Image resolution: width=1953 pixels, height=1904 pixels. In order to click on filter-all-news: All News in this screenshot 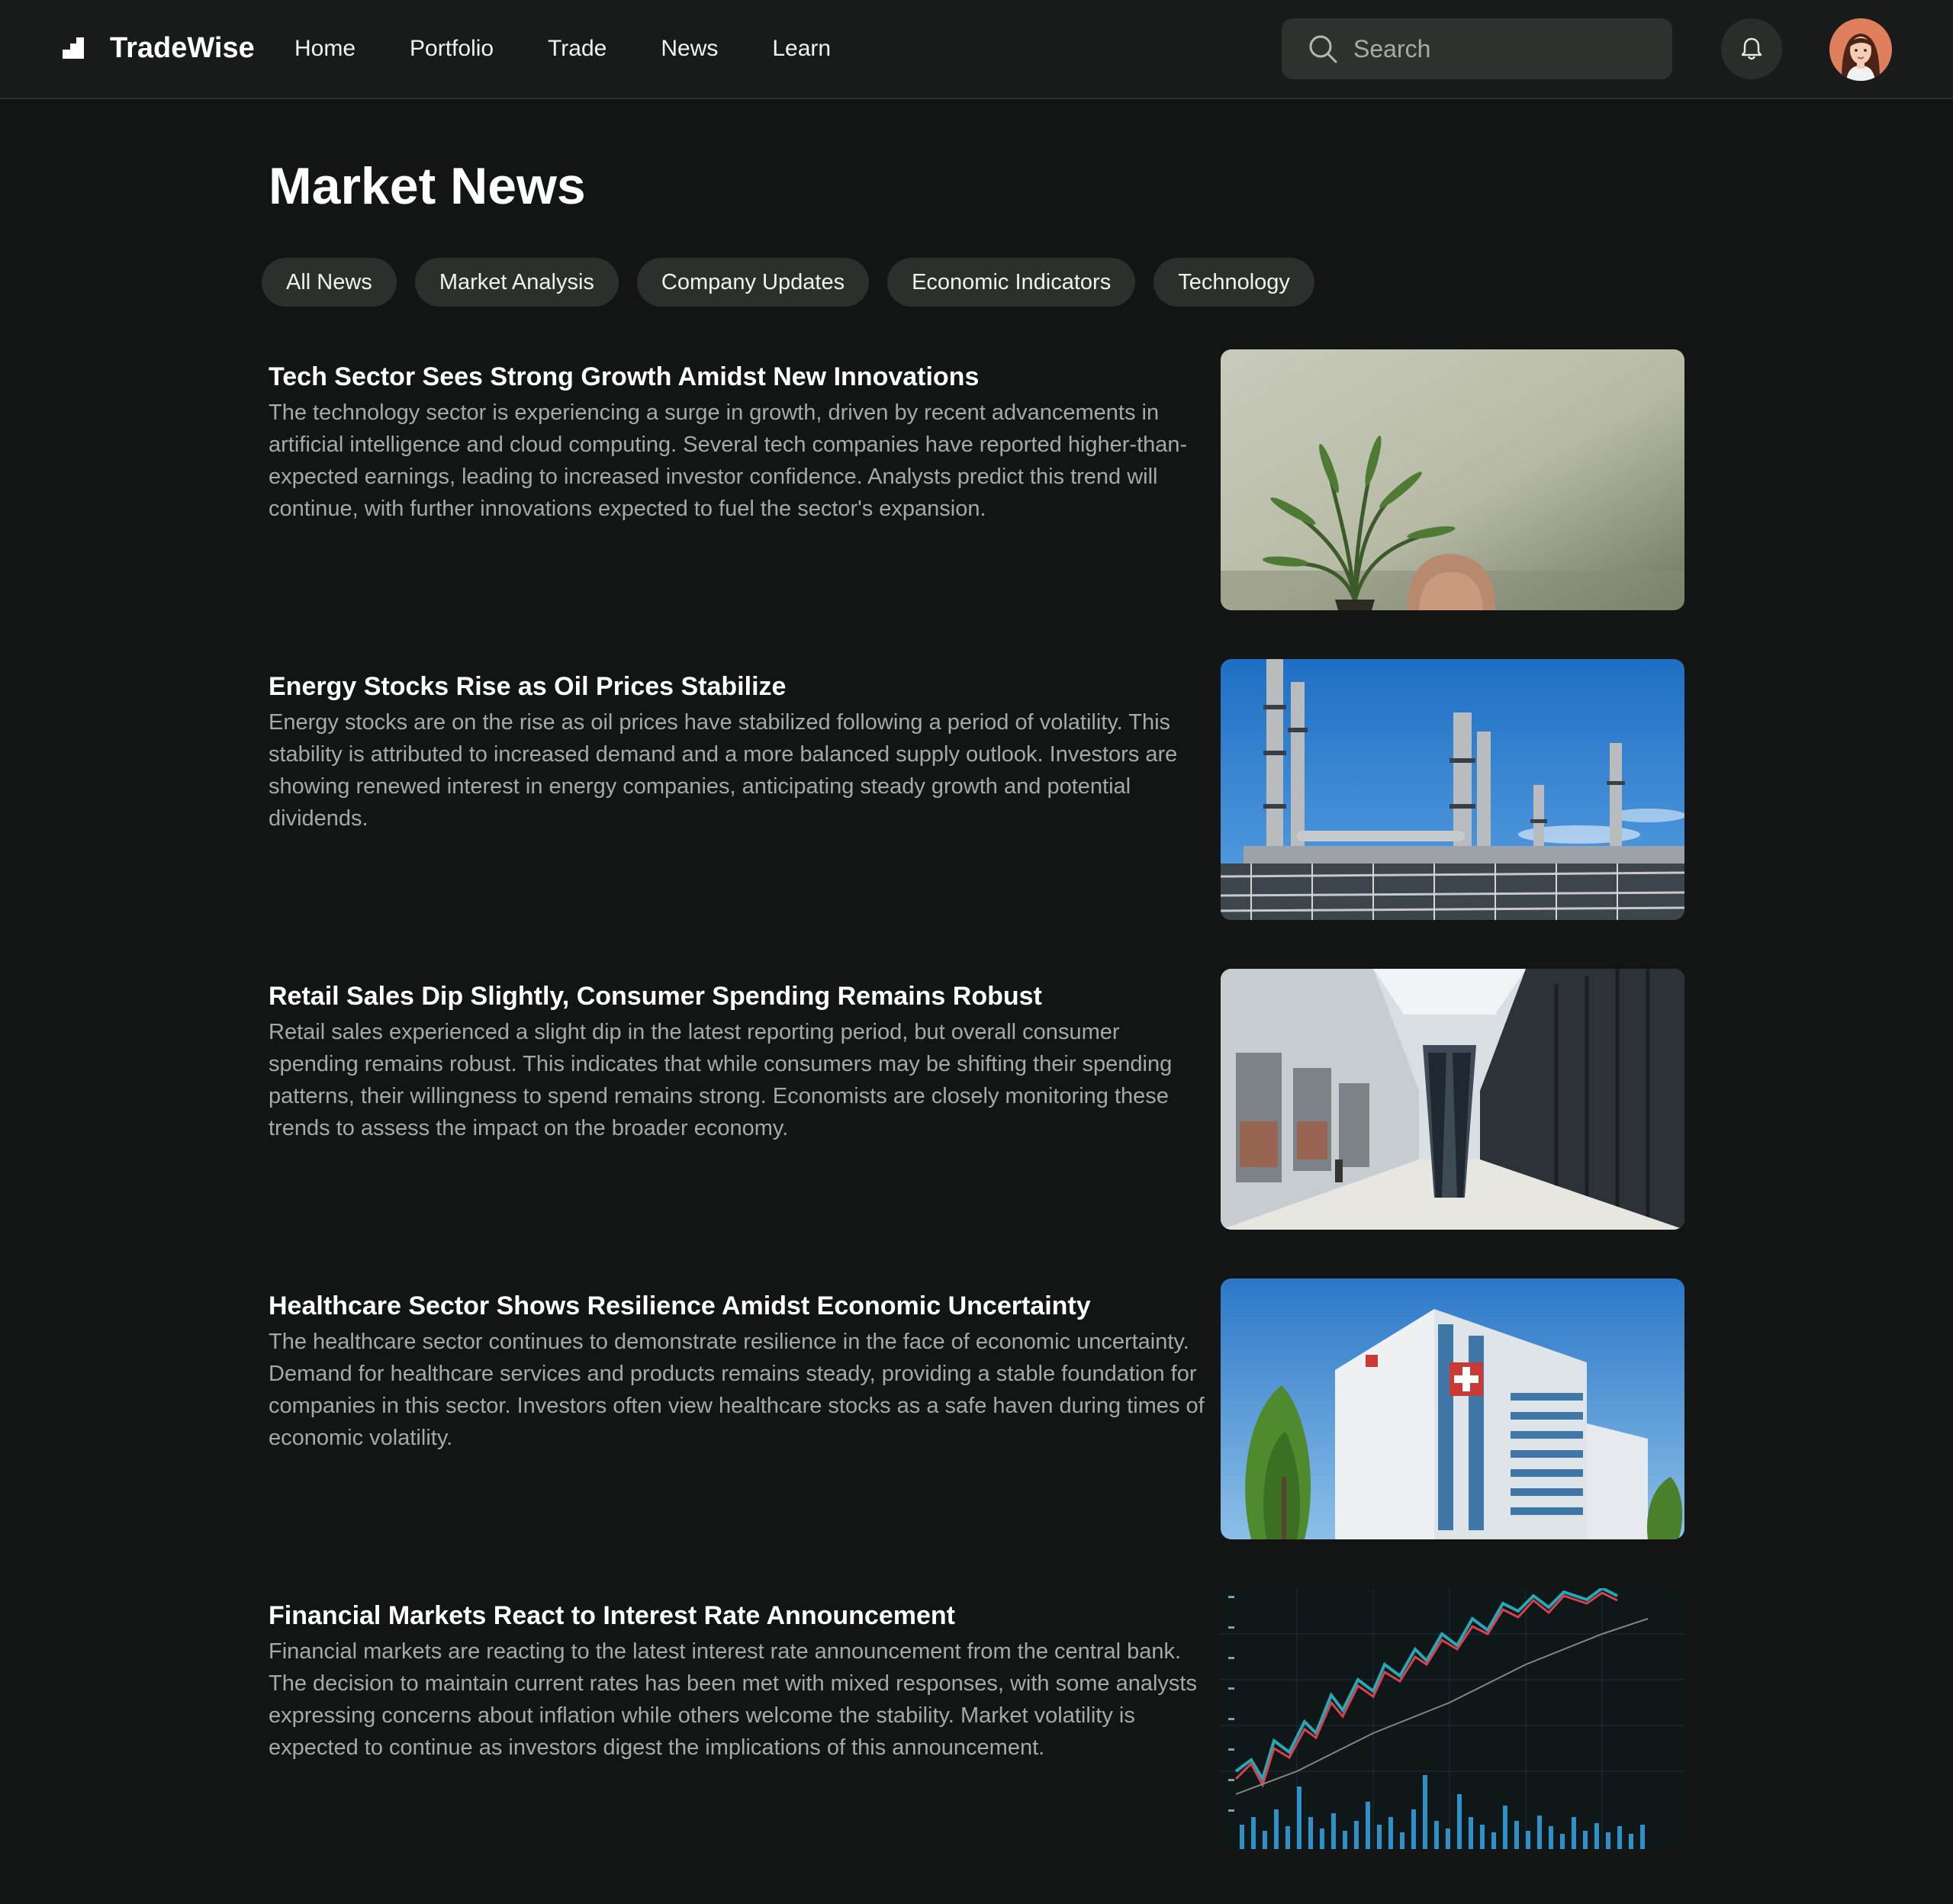, I will do `click(330, 282)`.